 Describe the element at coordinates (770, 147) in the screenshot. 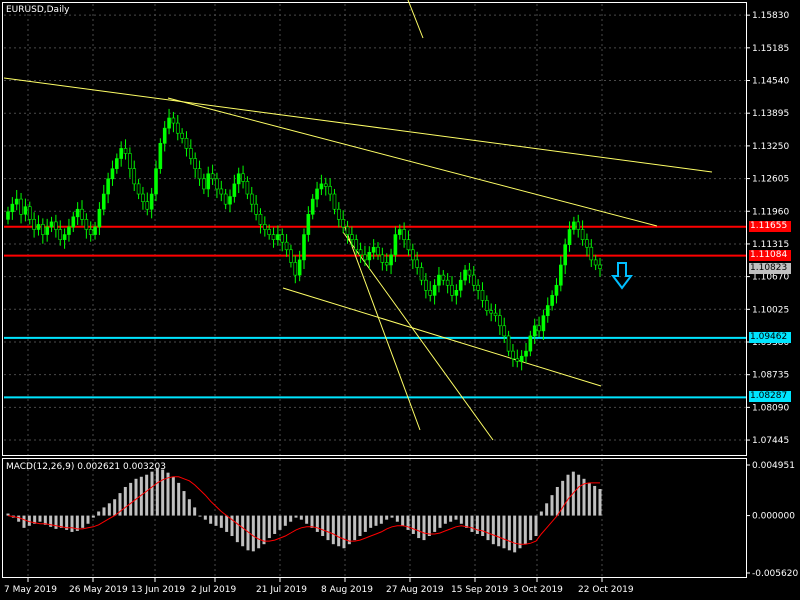

I see `price-axis-label: 1.13250` at that location.